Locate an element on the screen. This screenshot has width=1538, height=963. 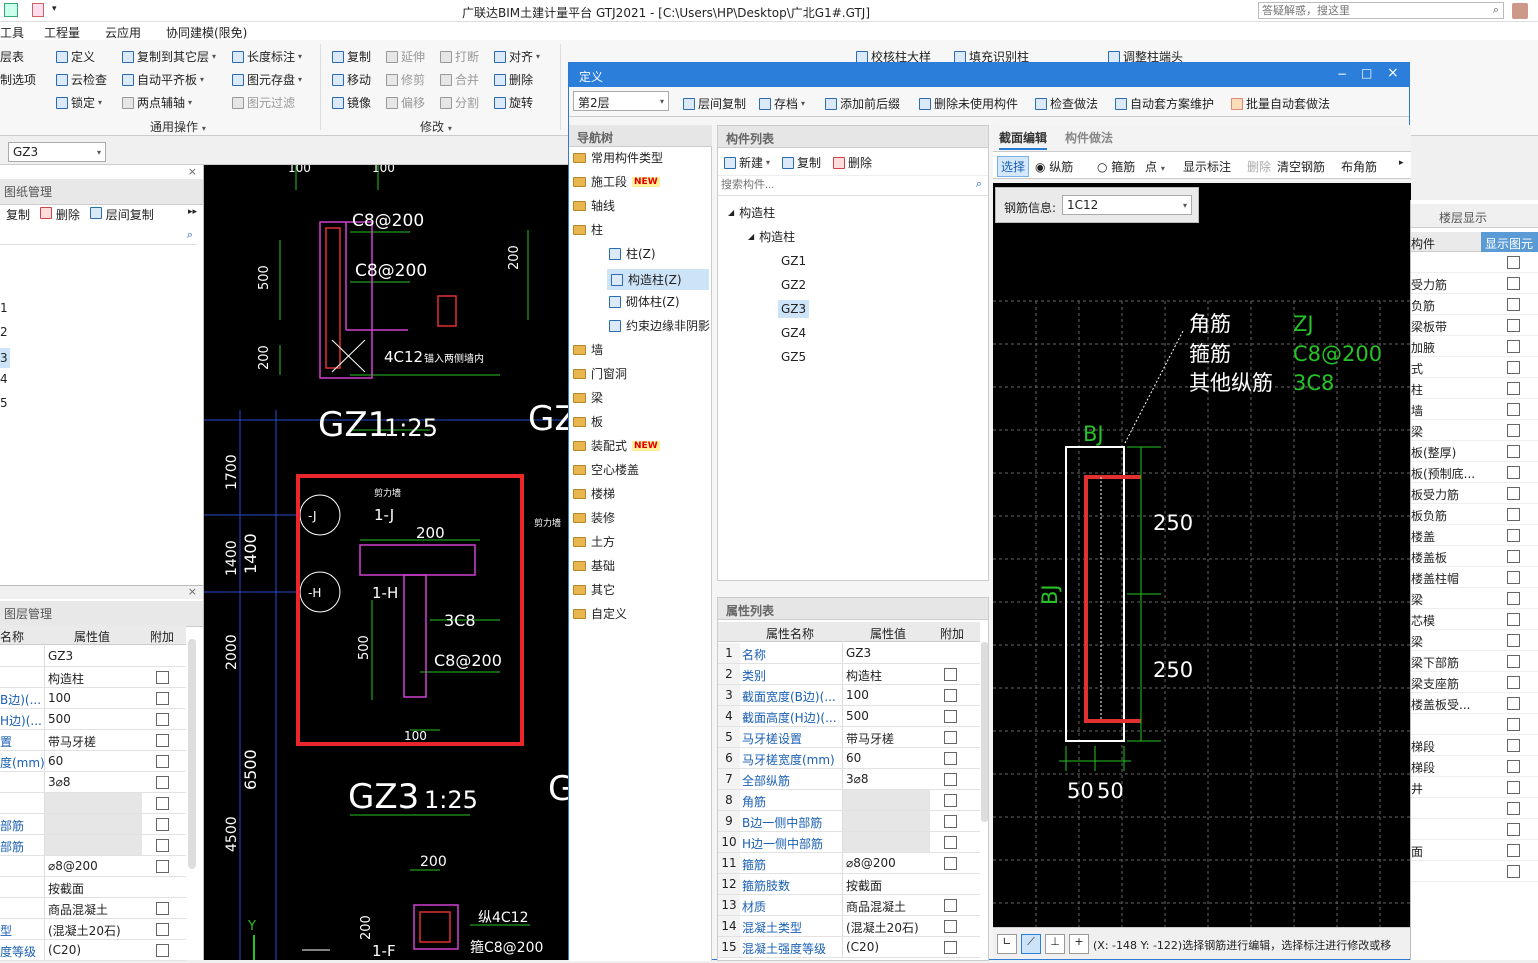
layer-row: B边)(... 100 is located at coordinates (93, 698).